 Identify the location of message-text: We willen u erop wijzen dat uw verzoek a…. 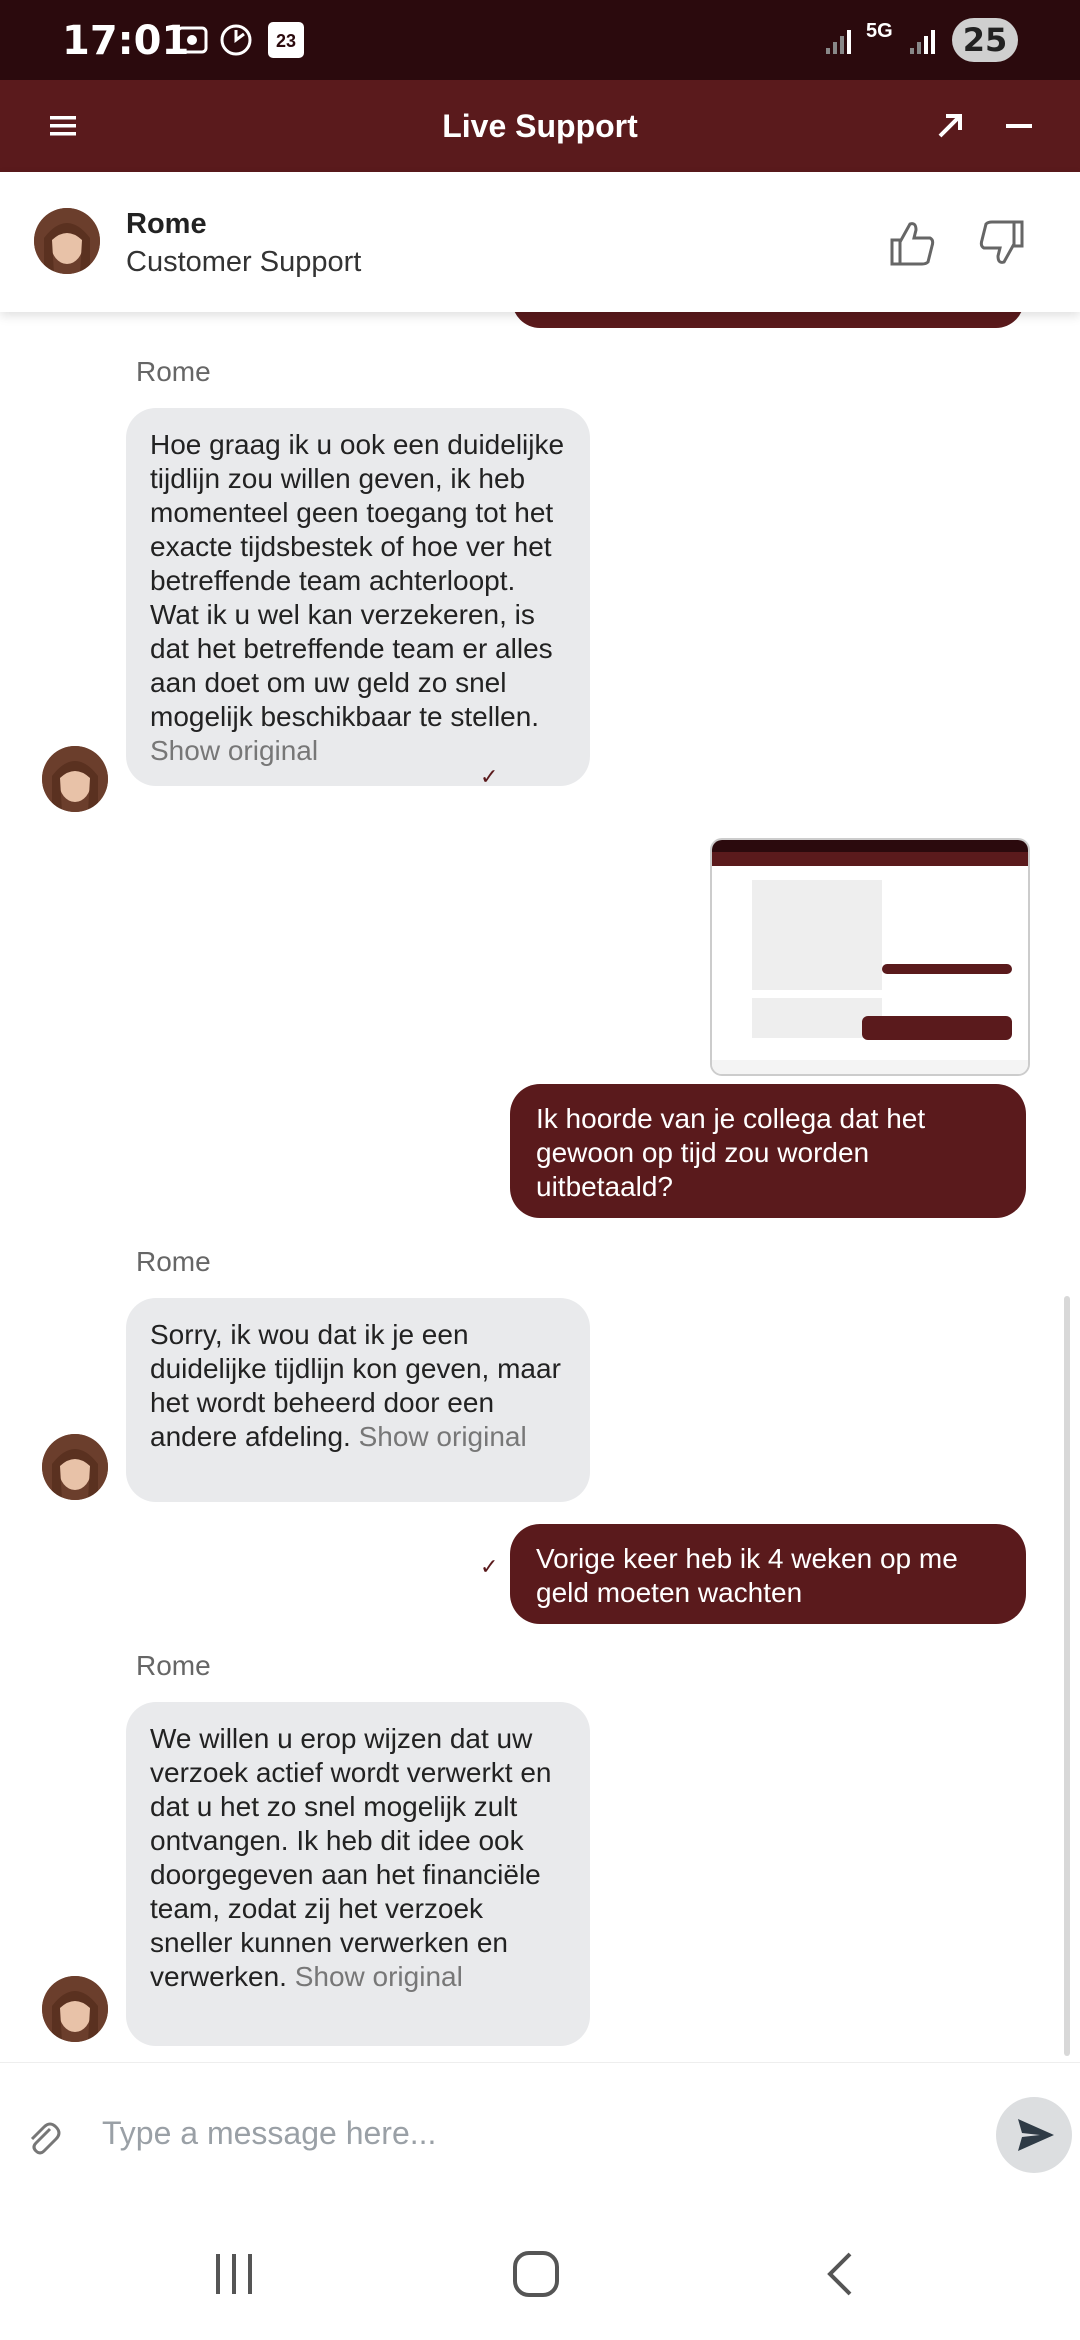
(351, 1857).